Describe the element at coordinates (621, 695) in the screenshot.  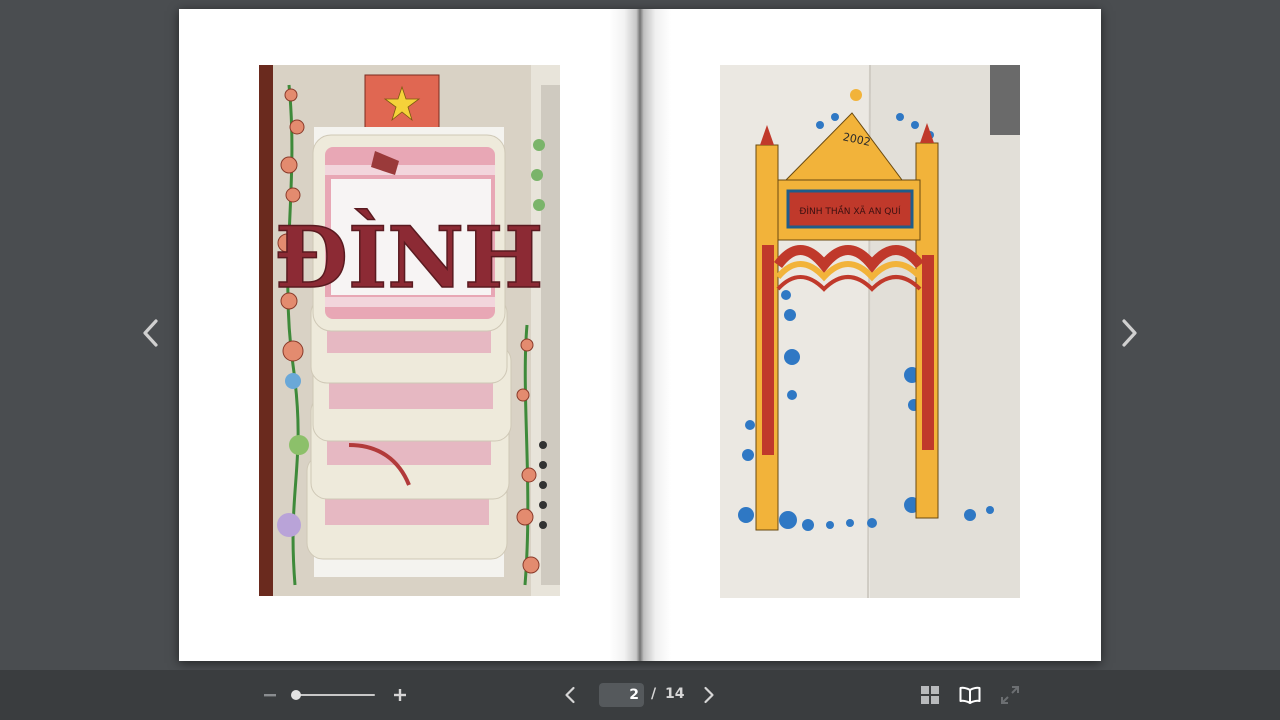
I see `page-number-input` at that location.